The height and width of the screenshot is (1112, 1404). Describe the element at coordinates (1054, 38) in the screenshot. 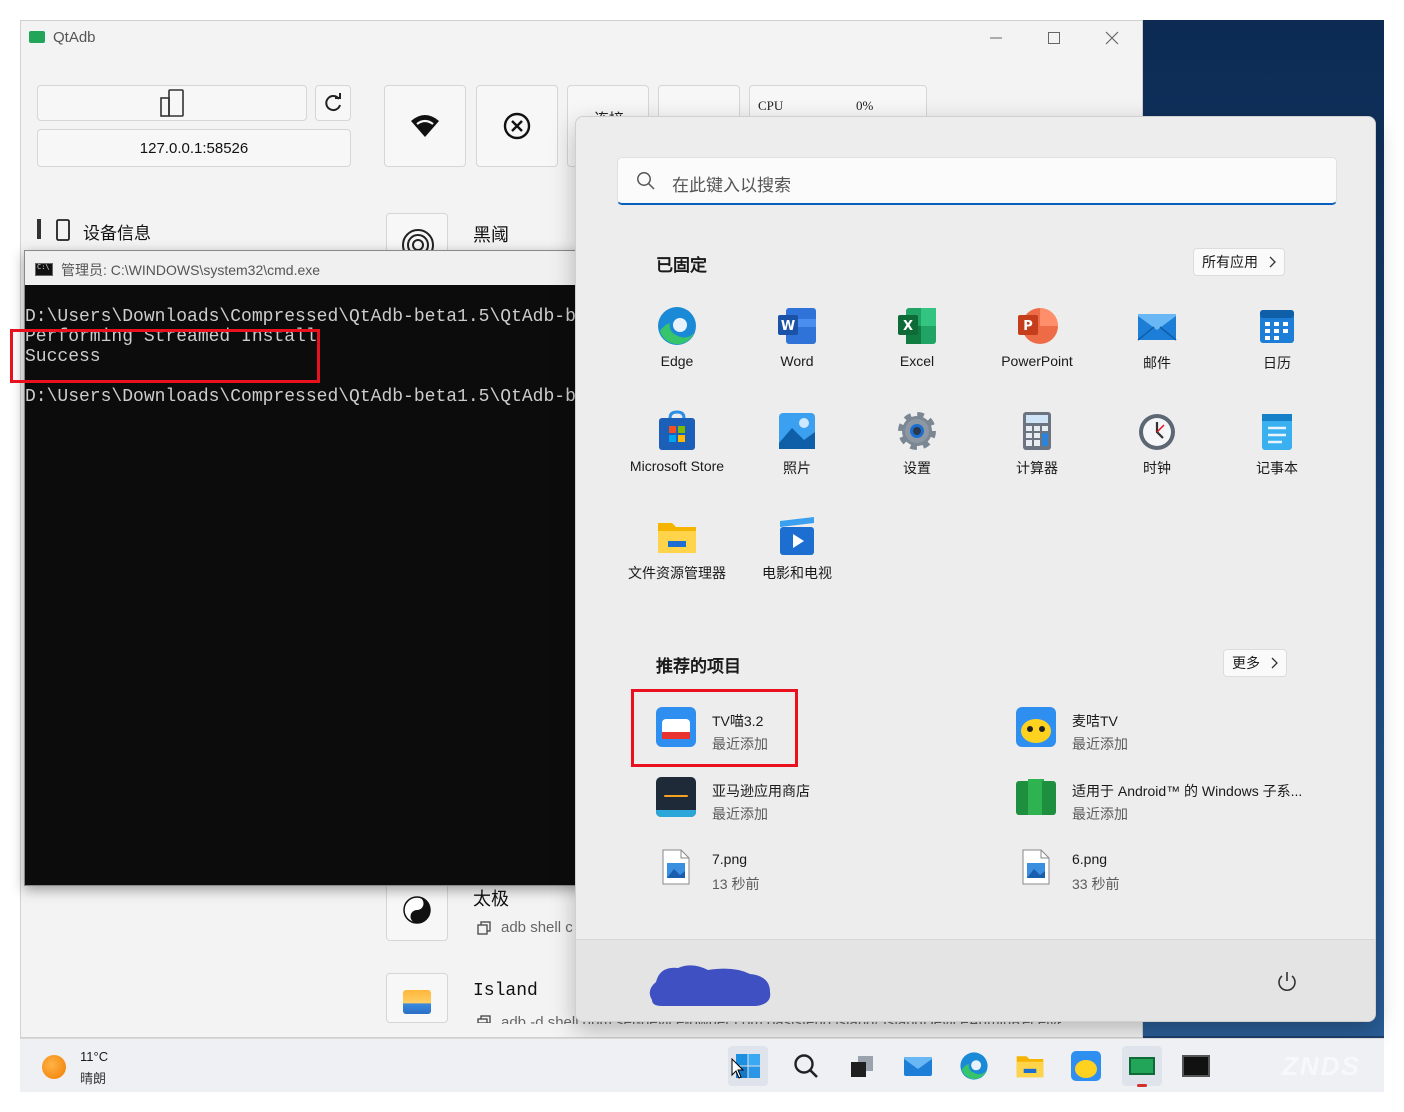

I see `maximize-button` at that location.